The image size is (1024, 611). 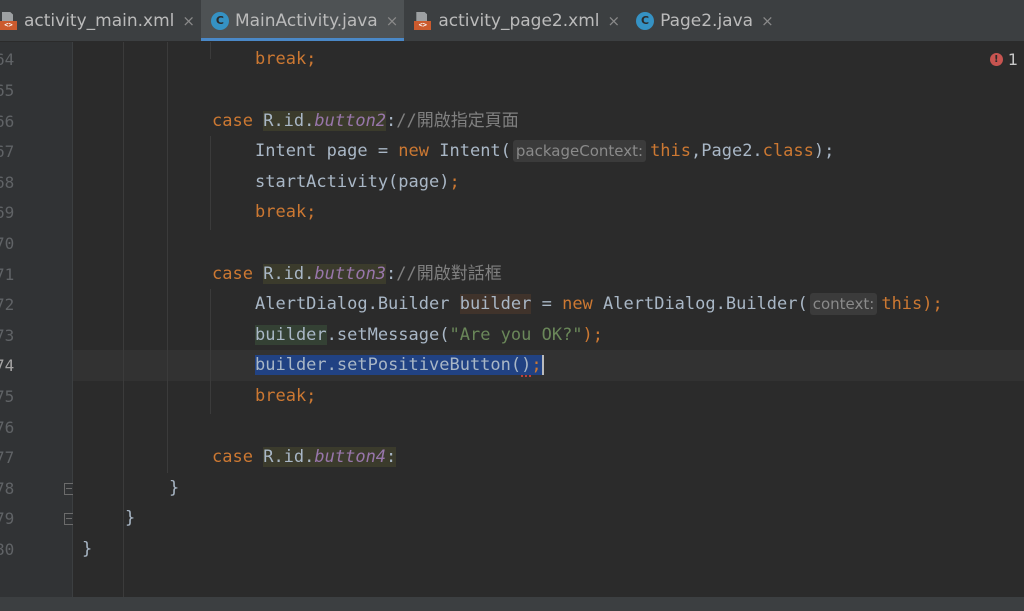 I want to click on line-number: 73, so click(x=7, y=335).